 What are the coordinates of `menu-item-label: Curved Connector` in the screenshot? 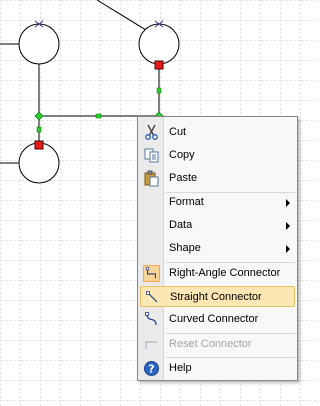 It's located at (214, 319).